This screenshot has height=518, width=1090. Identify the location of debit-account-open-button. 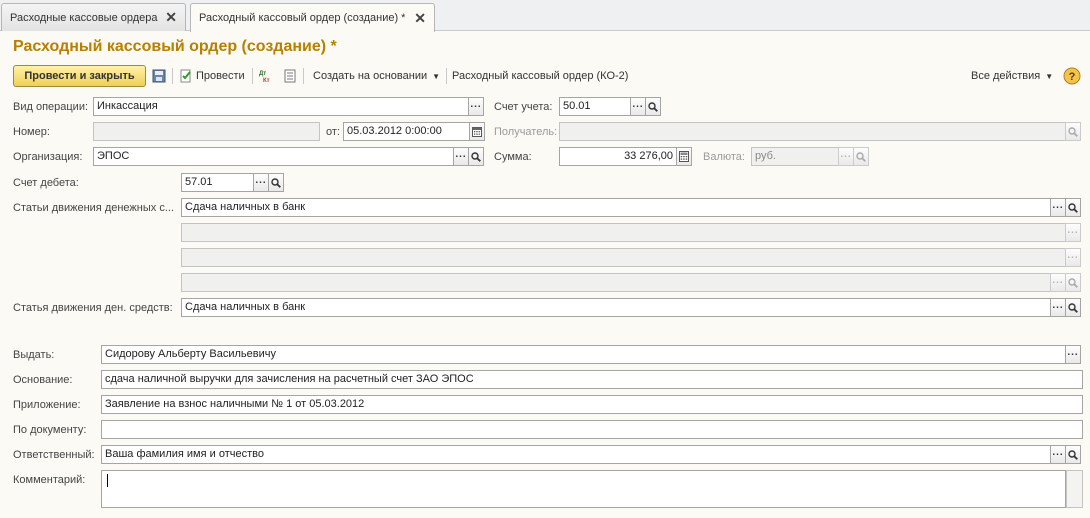
(276, 182).